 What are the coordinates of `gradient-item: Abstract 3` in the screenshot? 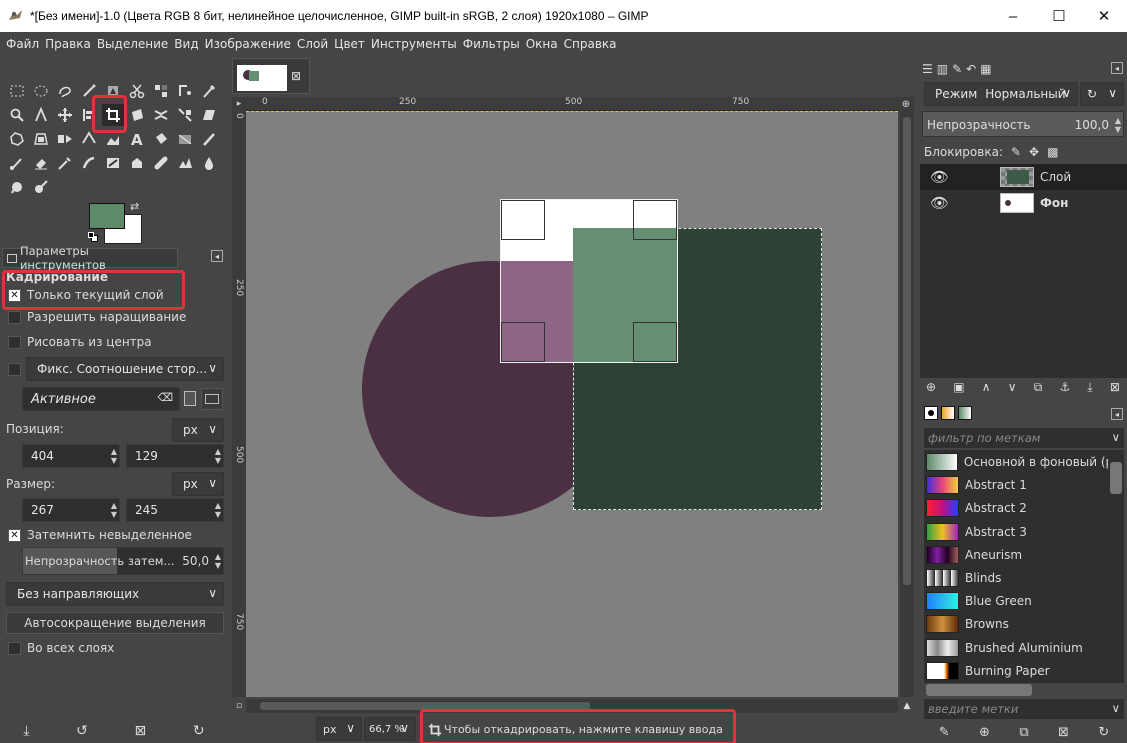 It's located at (1017, 532).